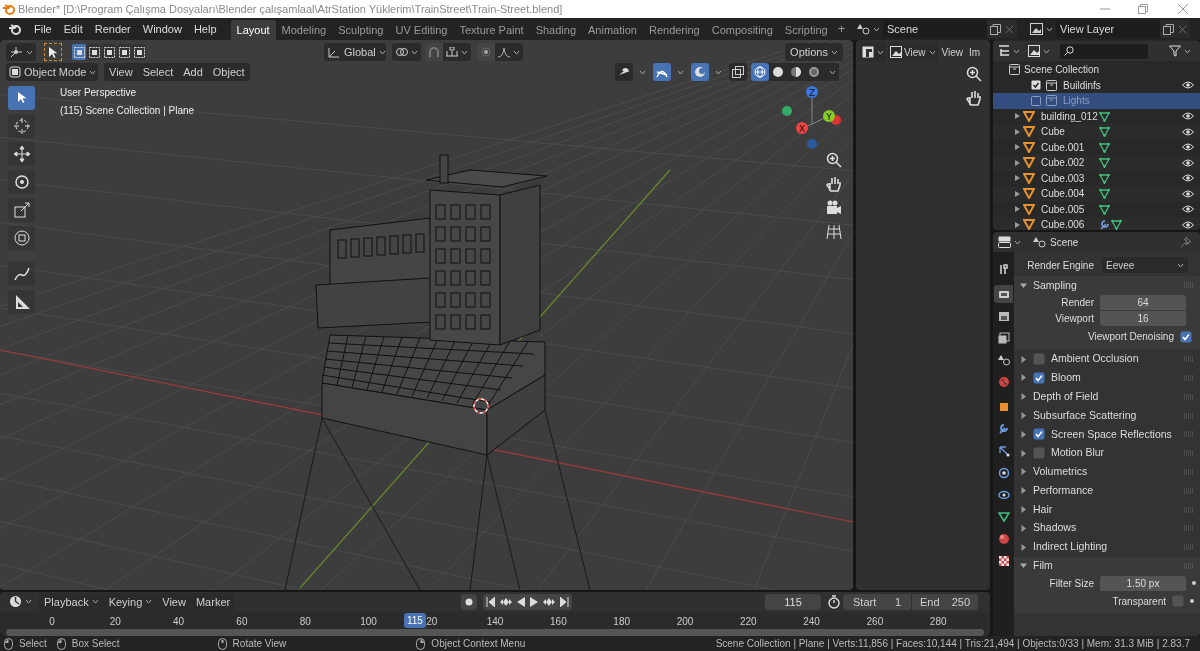  I want to click on menu-item: Marker, so click(213, 601).